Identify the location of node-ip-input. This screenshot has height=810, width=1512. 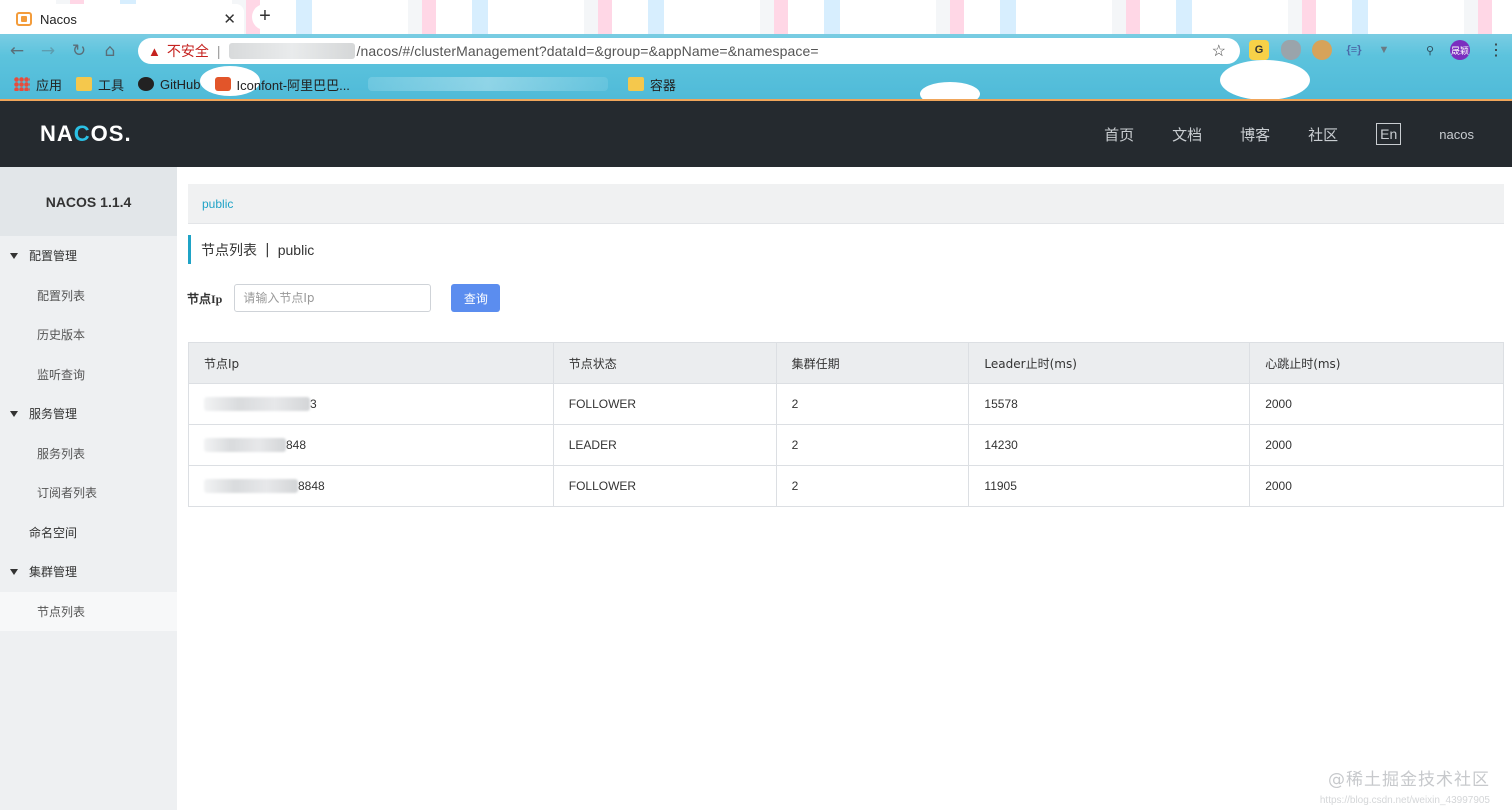
(333, 298).